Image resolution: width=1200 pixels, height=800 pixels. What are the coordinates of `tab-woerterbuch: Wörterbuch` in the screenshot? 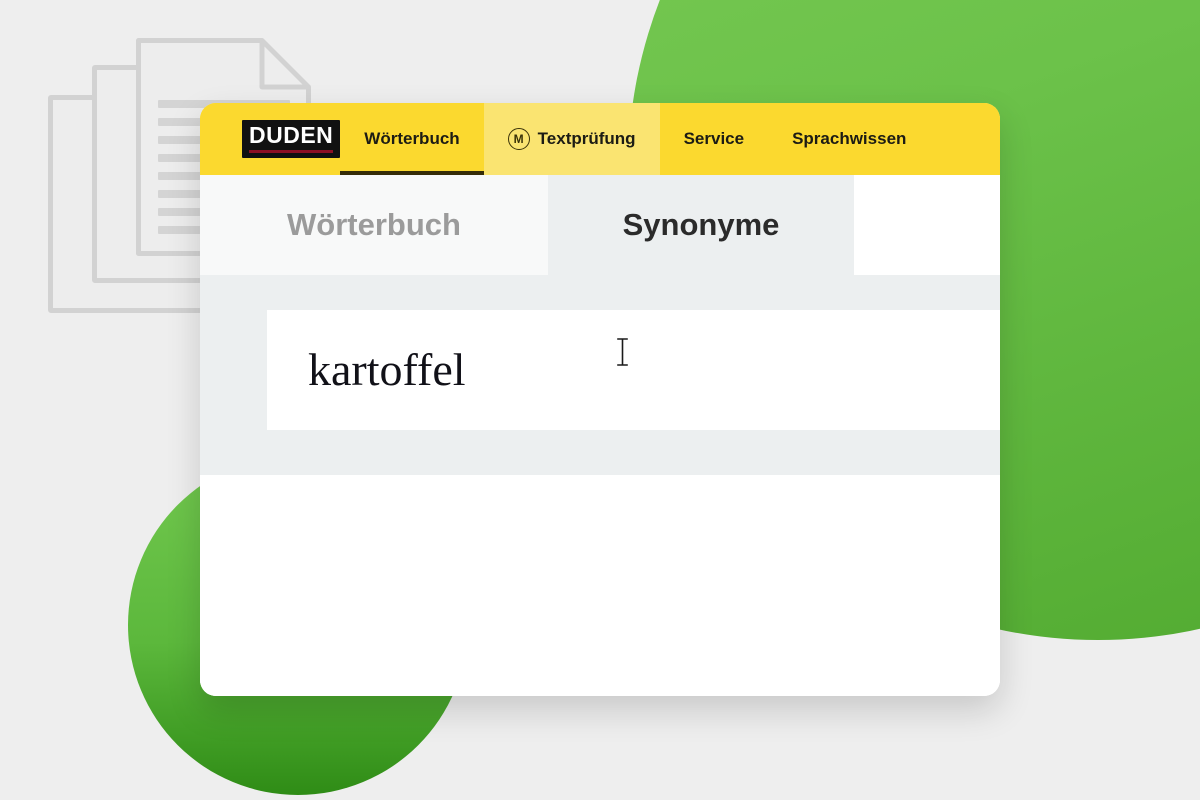 It's located at (374, 225).